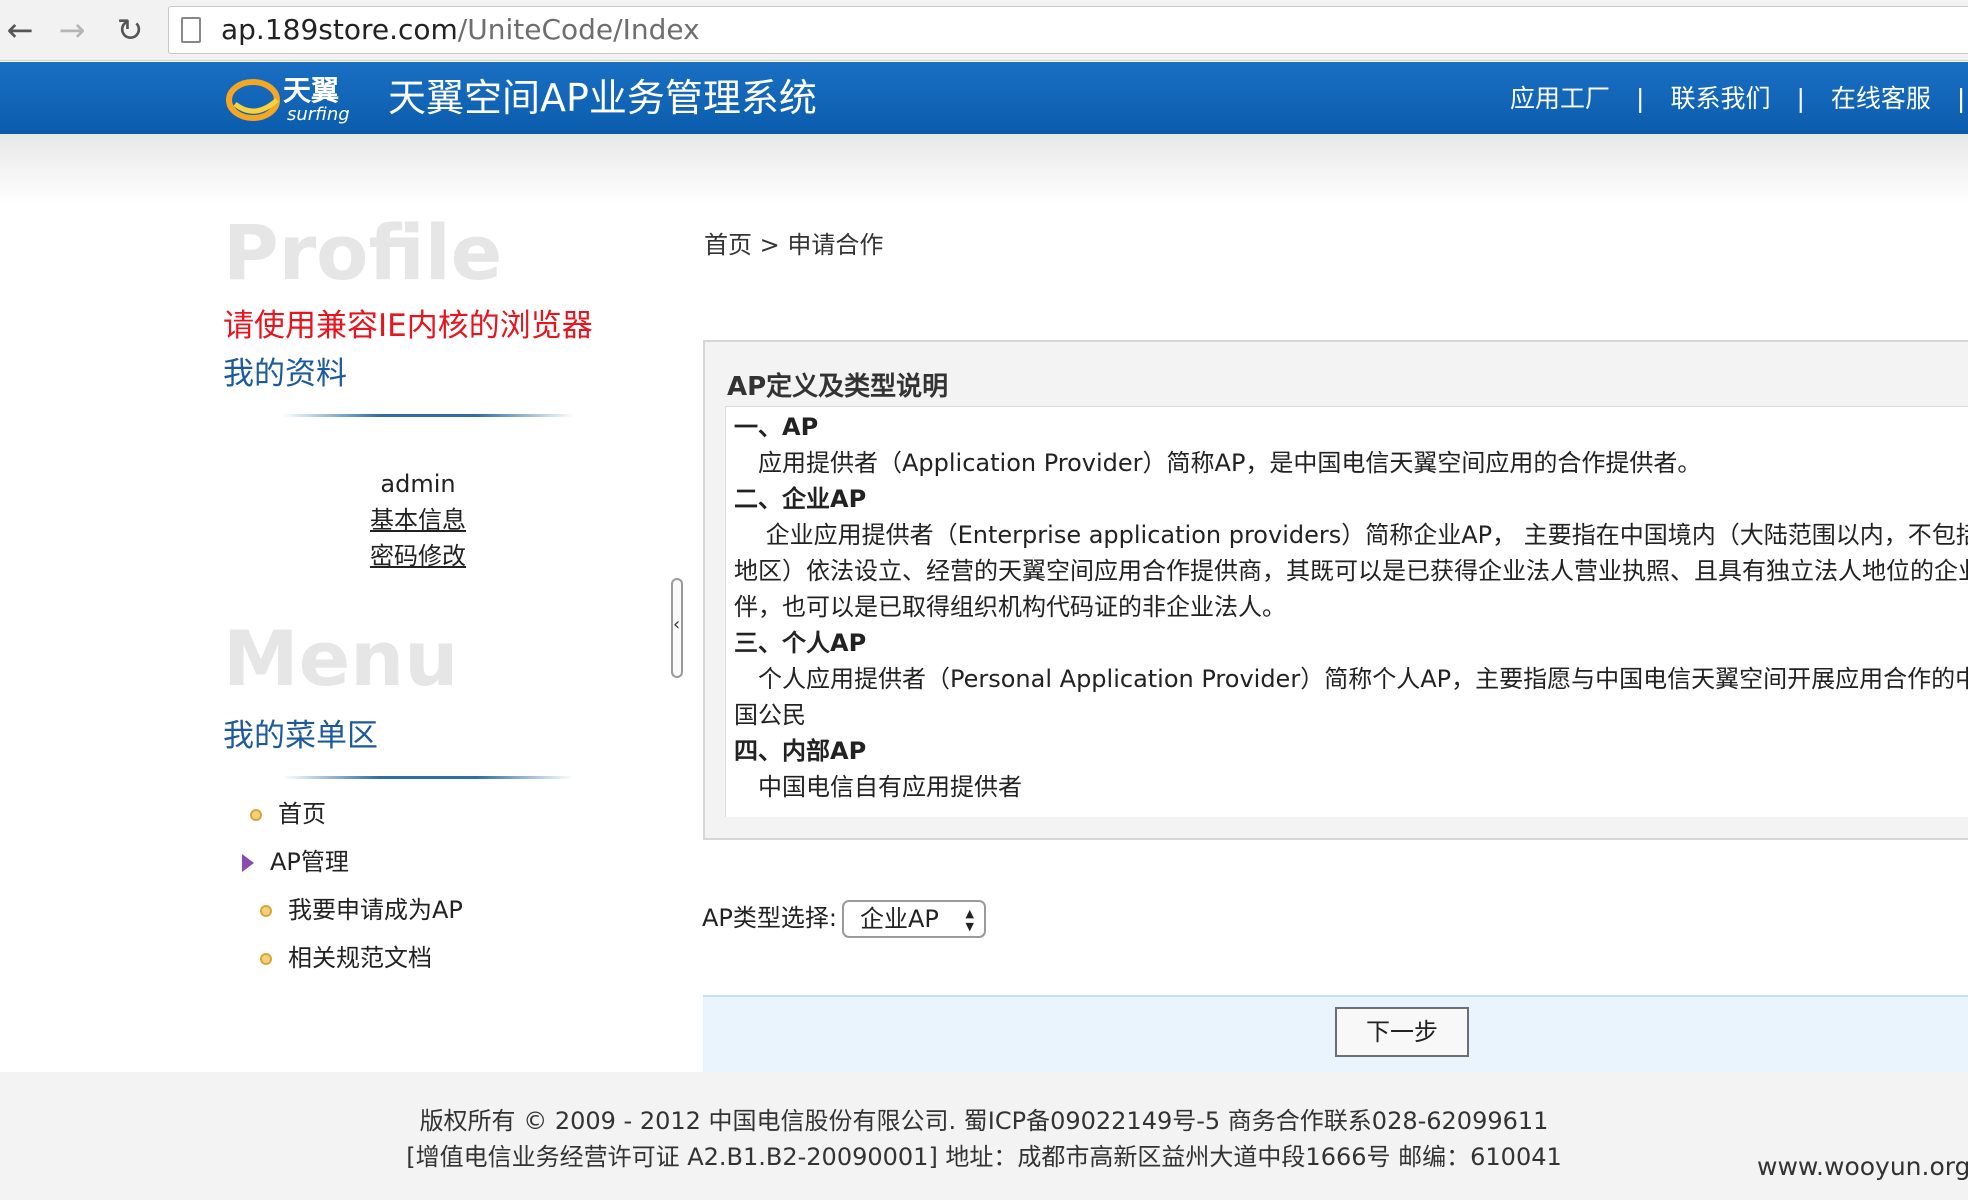 Image resolution: width=1968 pixels, height=1200 pixels. Describe the element at coordinates (309, 862) in the screenshot. I see `sidebar-item-label: AP管理` at that location.